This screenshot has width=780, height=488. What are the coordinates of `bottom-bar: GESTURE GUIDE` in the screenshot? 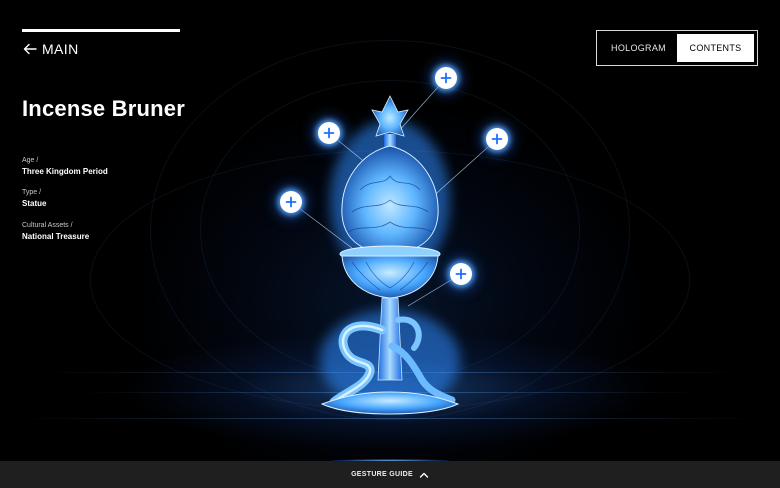 It's located at (390, 474).